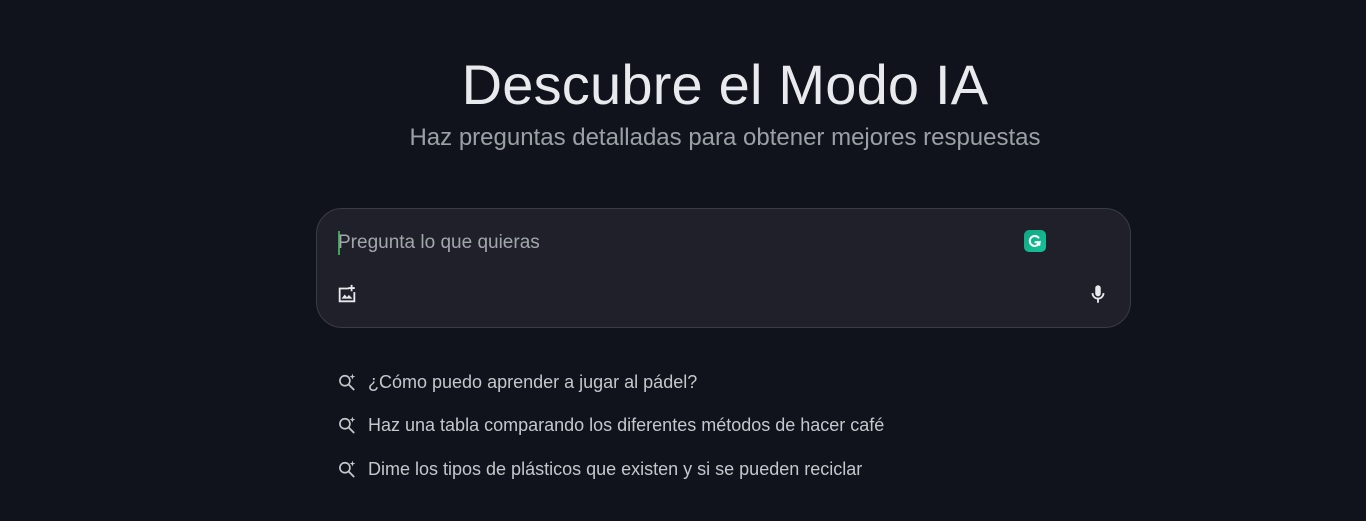 The height and width of the screenshot is (521, 1366). What do you see at coordinates (533, 381) in the screenshot?
I see `suggestion-text: ¿Cómo puedo aprender a jugar al pádel?` at bounding box center [533, 381].